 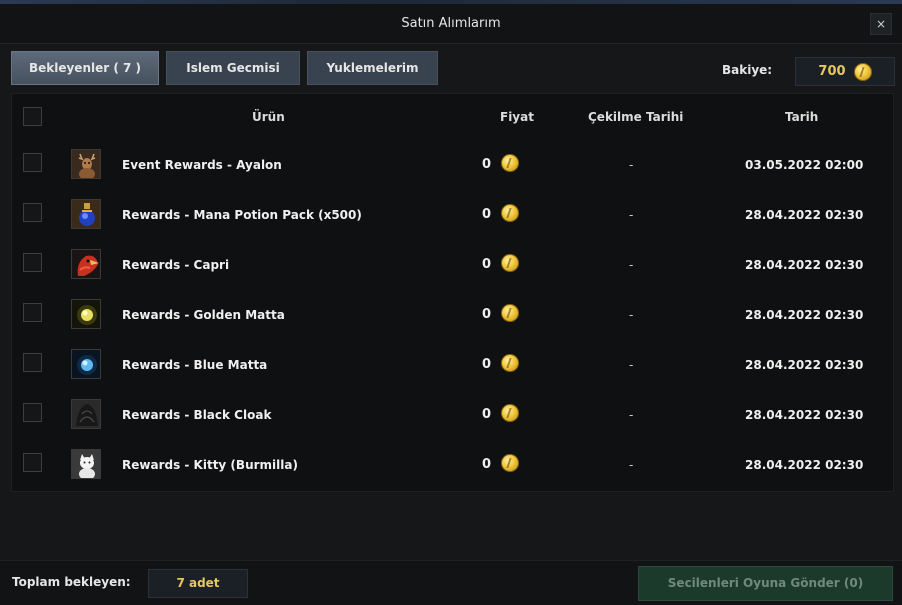 What do you see at coordinates (452, 265) in the screenshot?
I see `table-row: Rewards - Capri 0 - 28.04.2022 02:30` at bounding box center [452, 265].